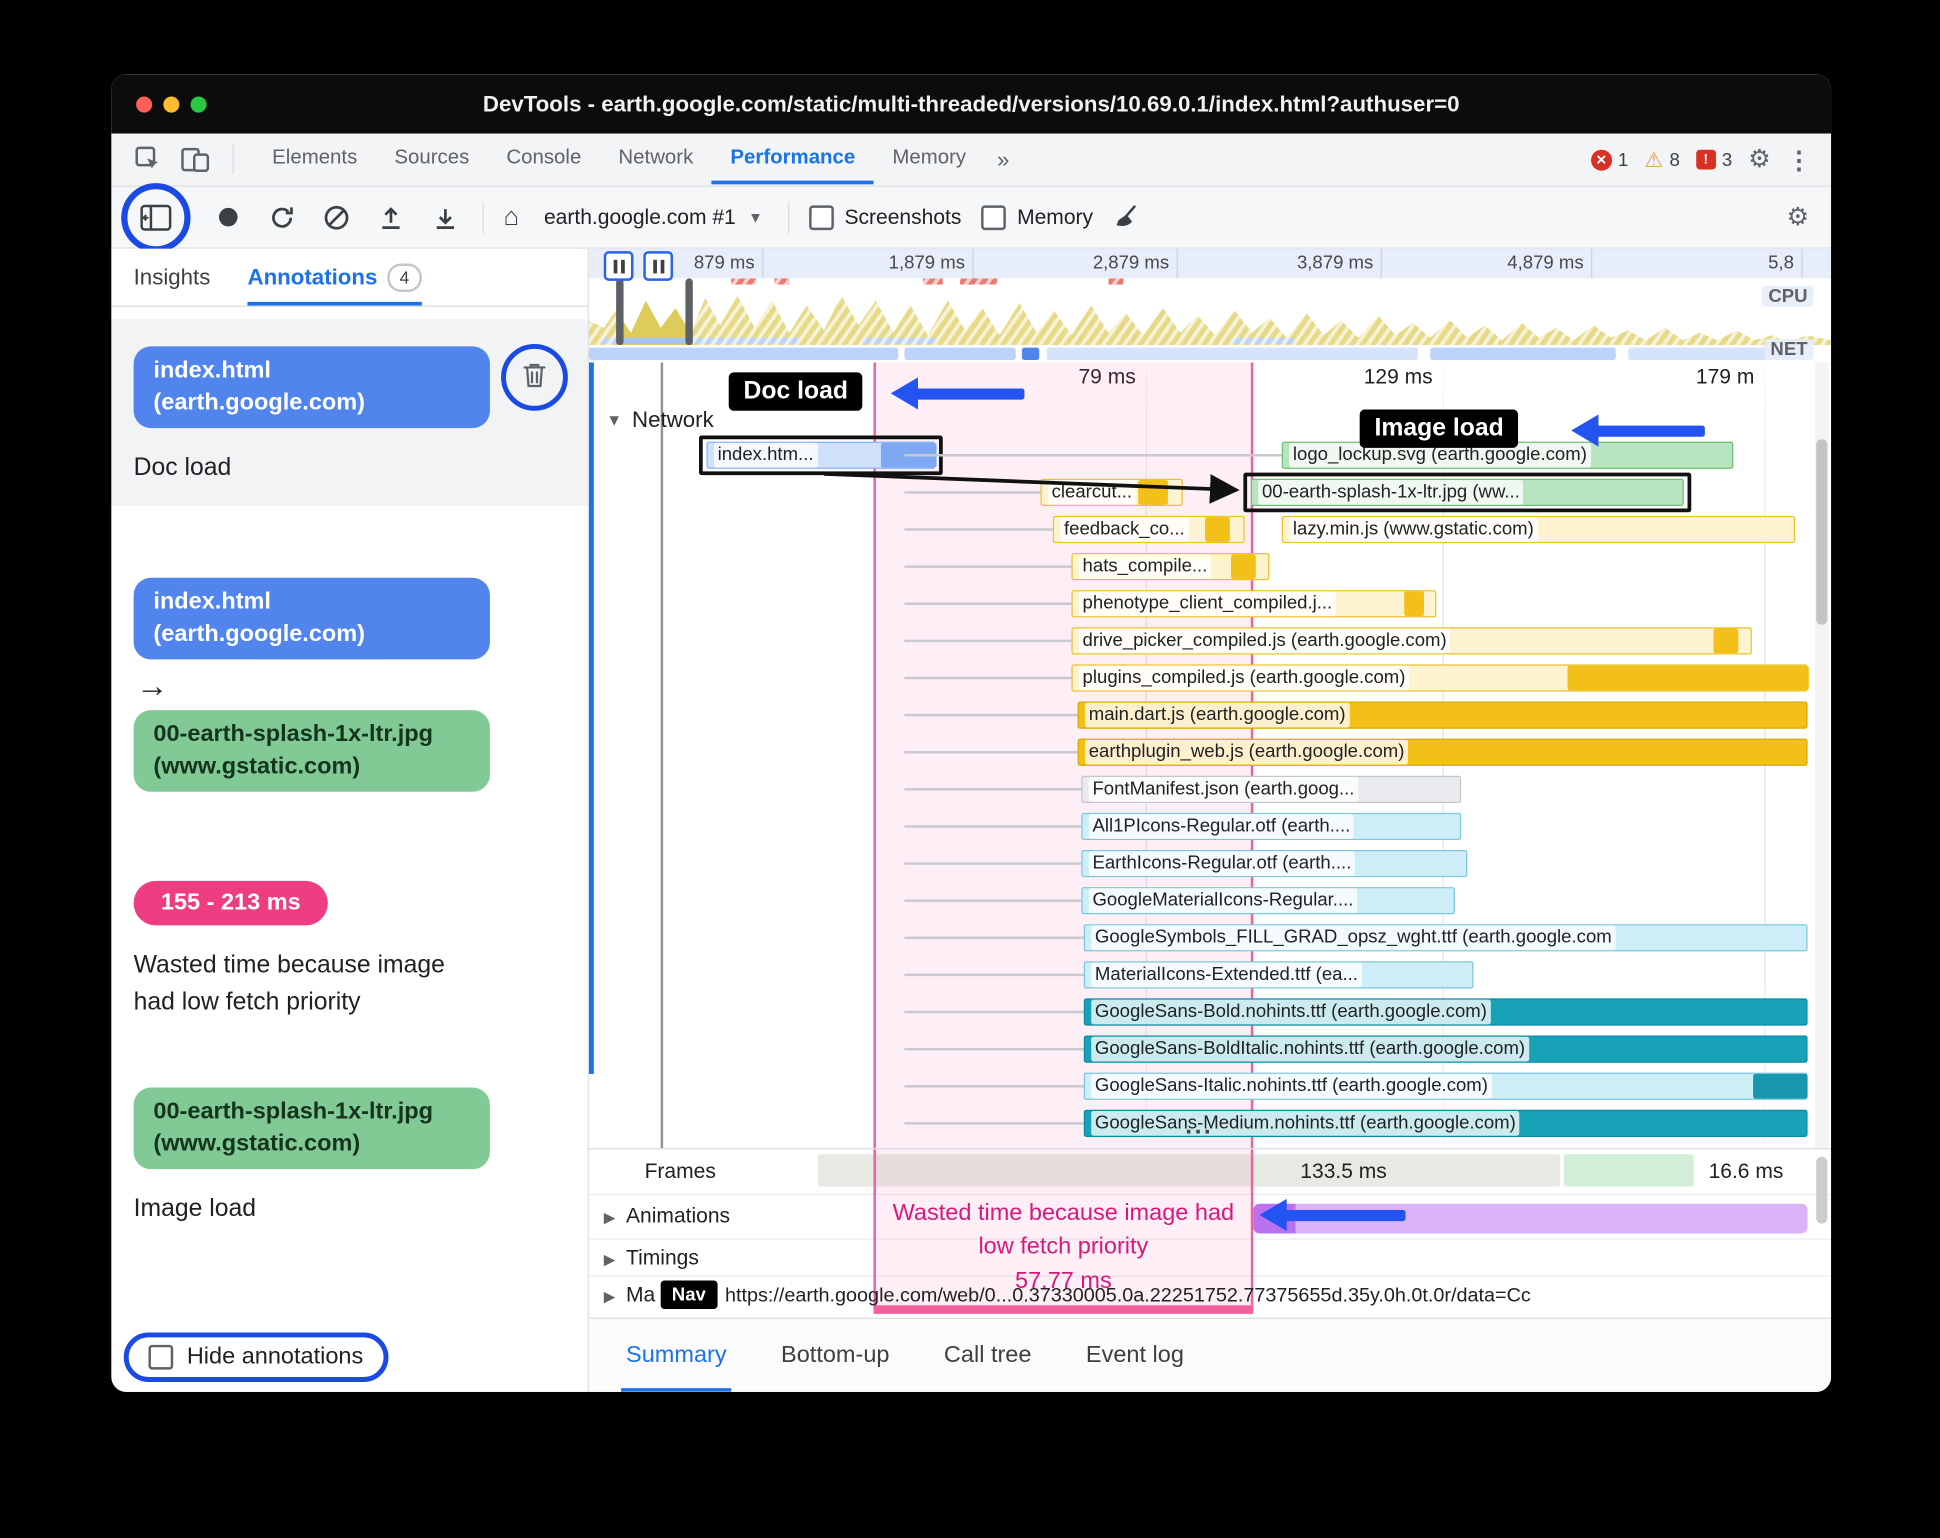 This screenshot has height=1538, width=1940. I want to click on overview-tick-label: 3,879 ms, so click(1335, 263).